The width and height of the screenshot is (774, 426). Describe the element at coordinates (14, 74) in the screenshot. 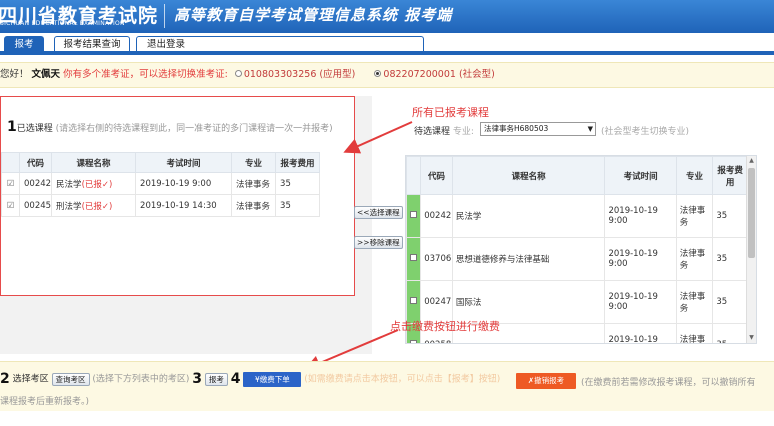

I see `greeting-hello: 您好！` at that location.